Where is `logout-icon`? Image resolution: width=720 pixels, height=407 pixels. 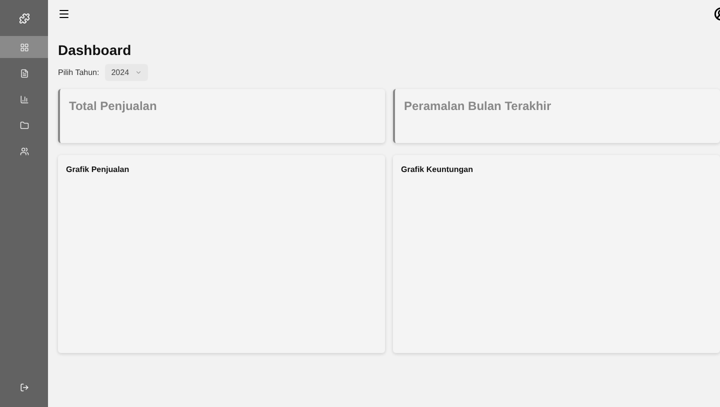
logout-icon is located at coordinates (24, 387).